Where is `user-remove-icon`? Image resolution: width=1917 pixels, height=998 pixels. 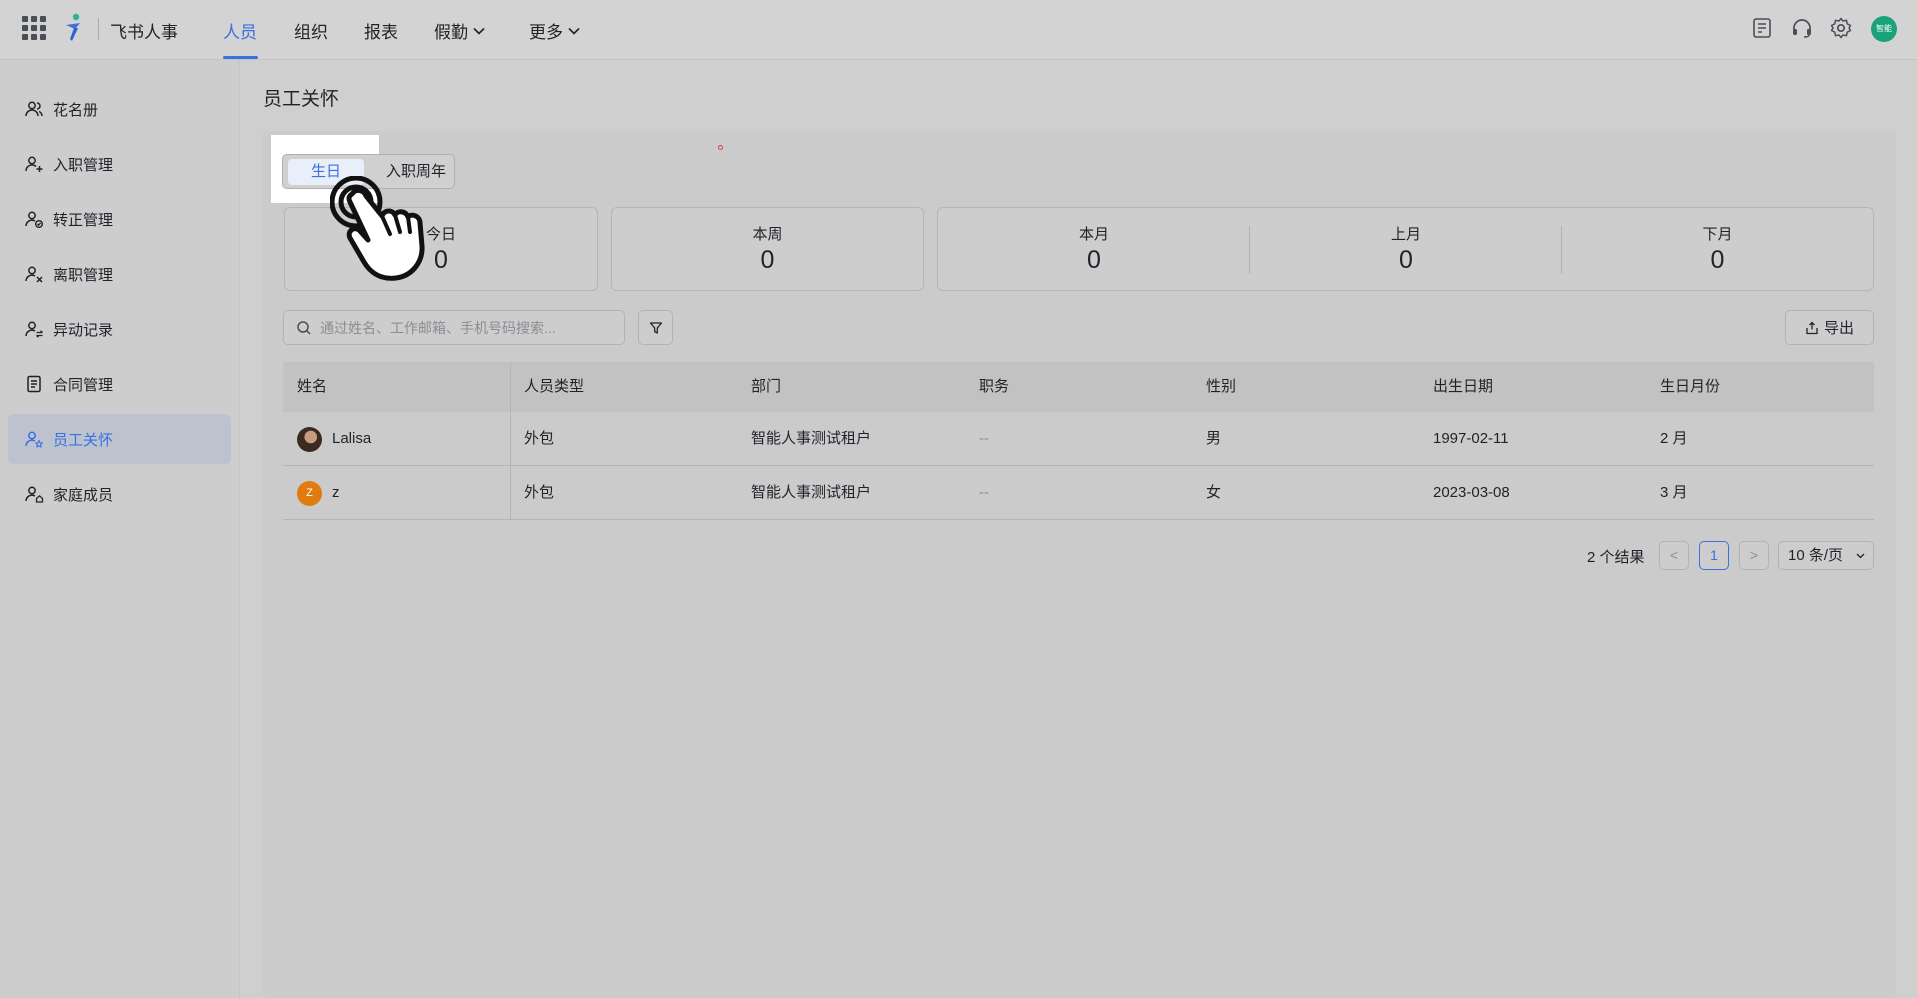
user-remove-icon is located at coordinates (34, 274).